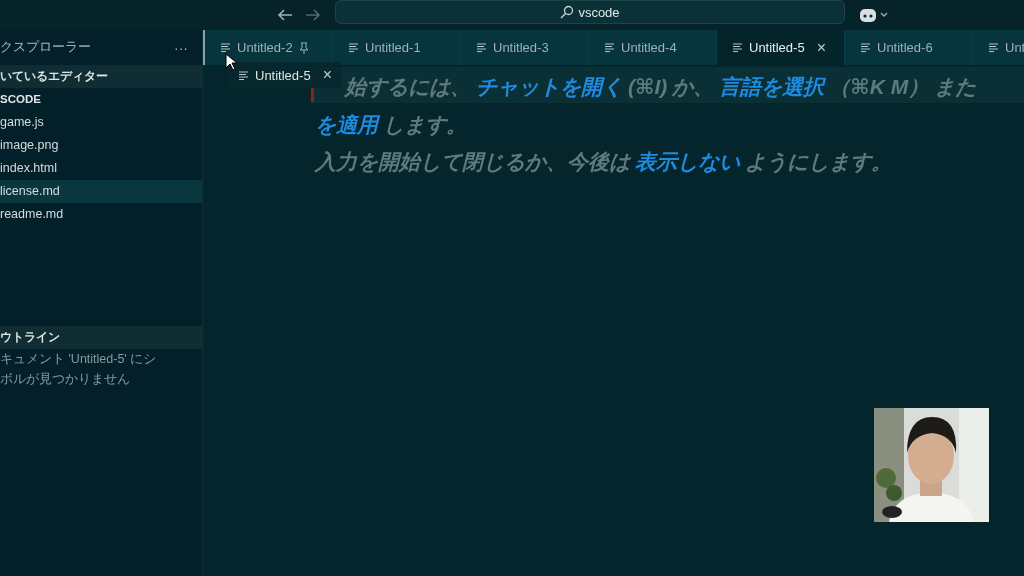 The width and height of the screenshot is (1024, 576). Describe the element at coordinates (313, 15) in the screenshot. I see `forward-arrow-icon` at that location.